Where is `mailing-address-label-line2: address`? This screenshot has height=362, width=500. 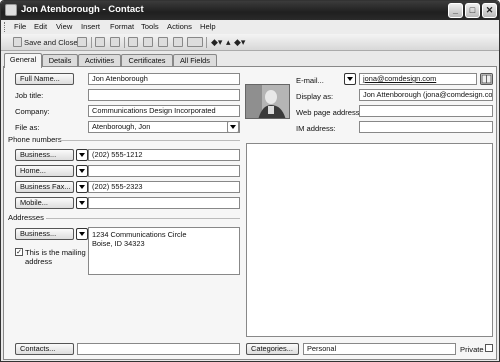 mailing-address-label-line2: address is located at coordinates (39, 261).